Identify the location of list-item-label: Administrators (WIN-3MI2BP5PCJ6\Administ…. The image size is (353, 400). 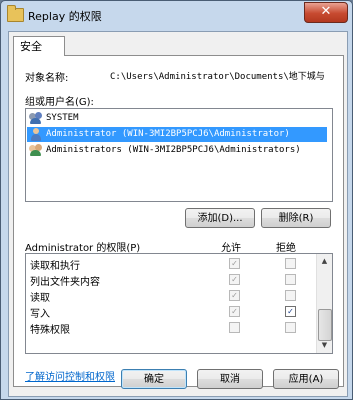
(173, 150).